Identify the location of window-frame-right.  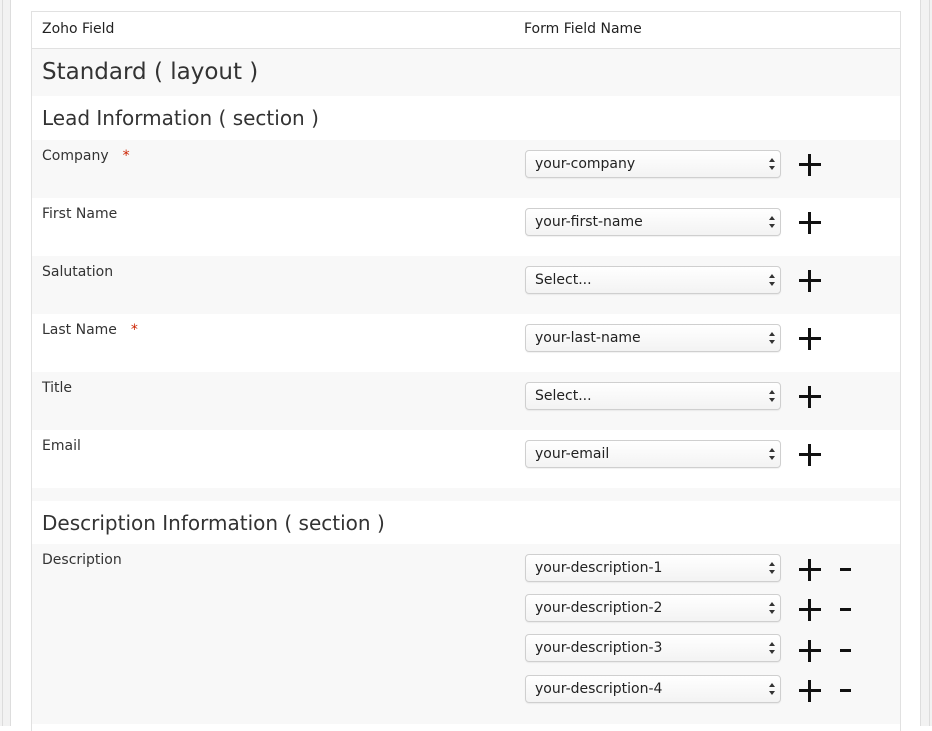
(926, 363).